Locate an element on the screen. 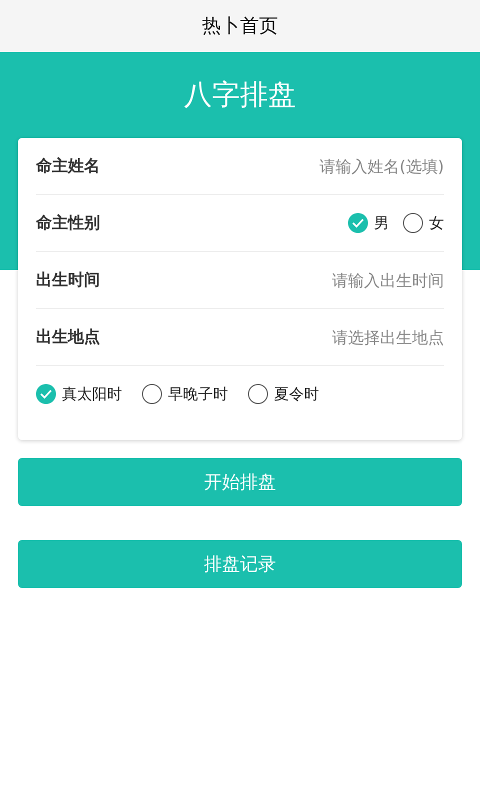 The width and height of the screenshot is (480, 800). input-field: 请输入出生时间 is located at coordinates (334, 280).